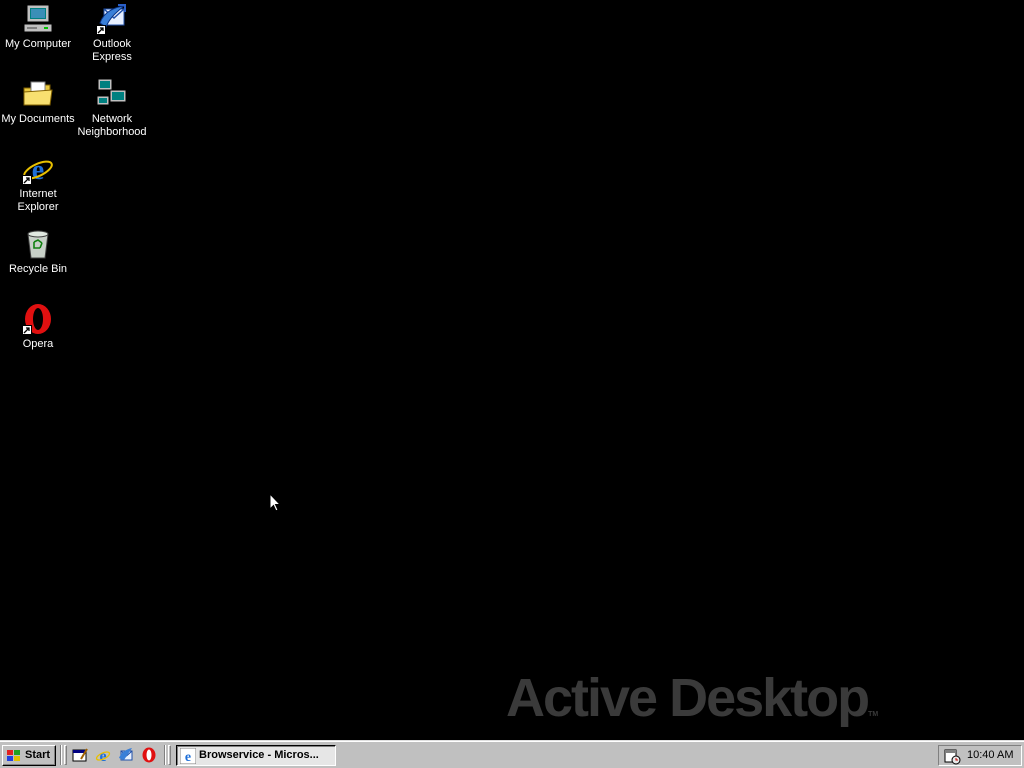 This screenshot has width=1024, height=768. I want to click on show-desktop-icon, so click(80, 755).